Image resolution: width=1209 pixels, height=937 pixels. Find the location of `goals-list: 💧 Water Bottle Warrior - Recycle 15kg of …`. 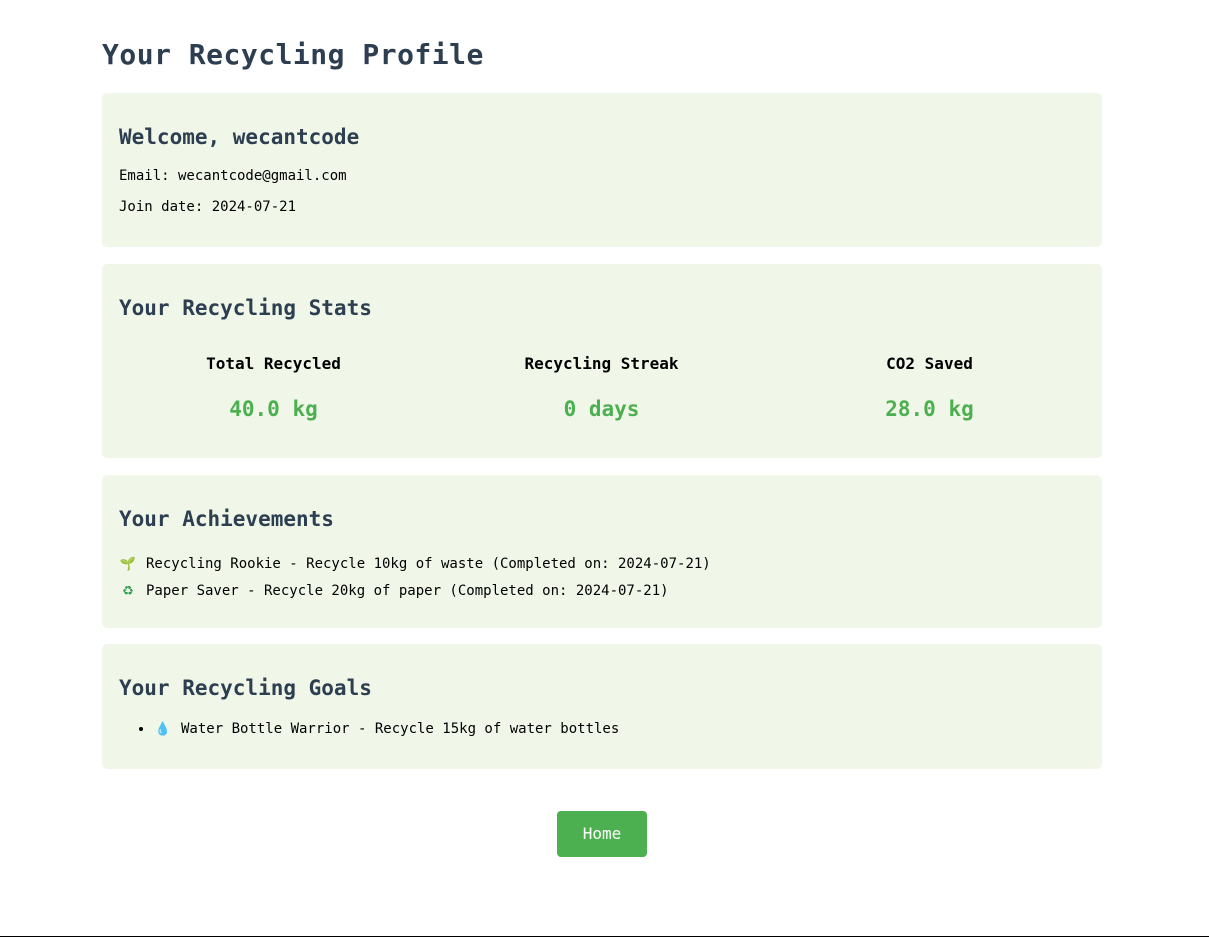

goals-list: 💧 Water Bottle Warrior - Recycle 15kg of … is located at coordinates (378, 729).